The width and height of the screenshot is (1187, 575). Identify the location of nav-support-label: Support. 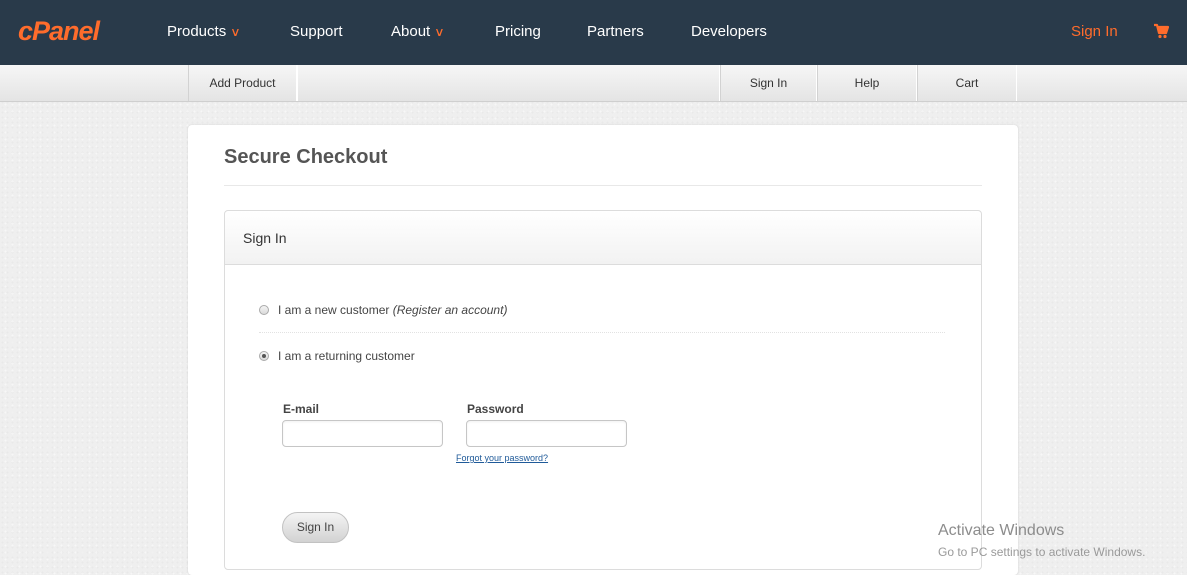
(316, 31).